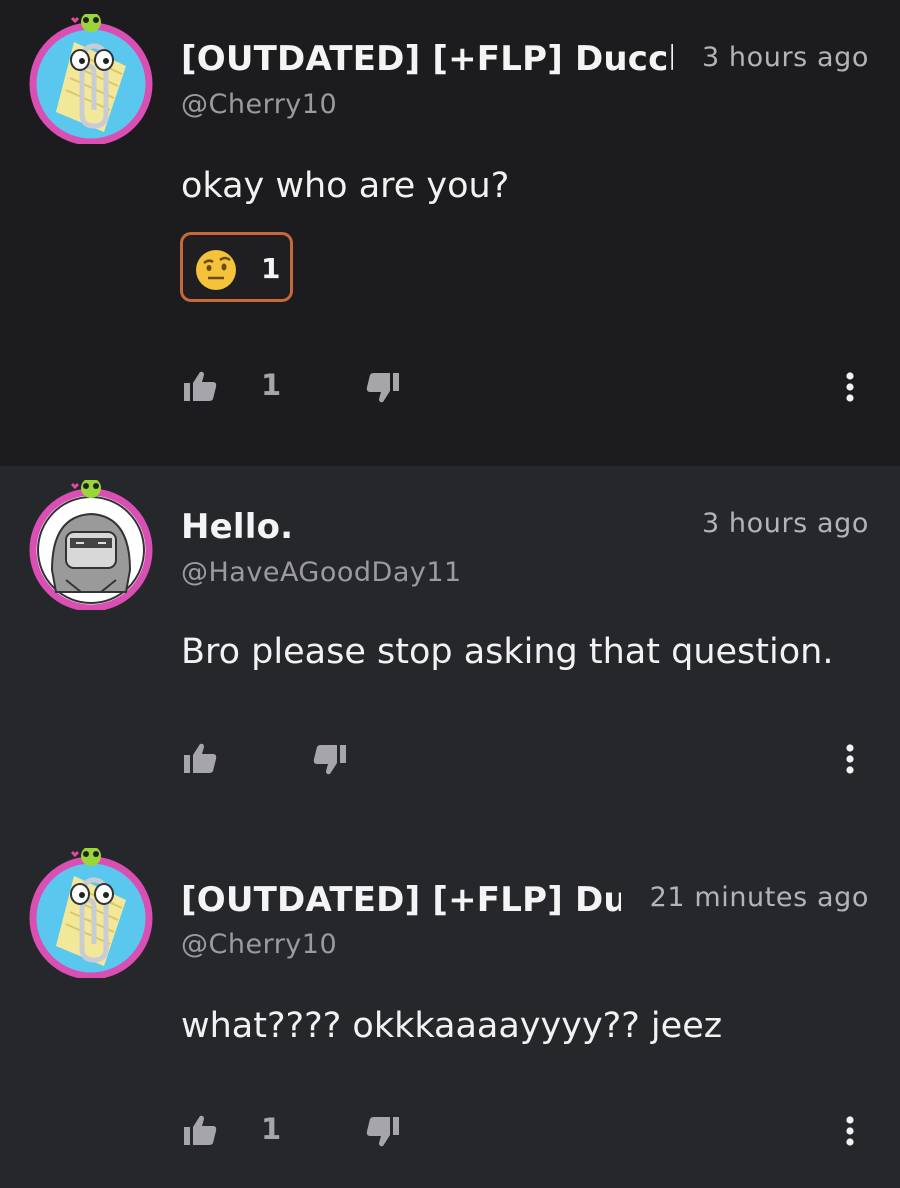  Describe the element at coordinates (345, 186) in the screenshot. I see `comment-text: okay who are you?` at that location.